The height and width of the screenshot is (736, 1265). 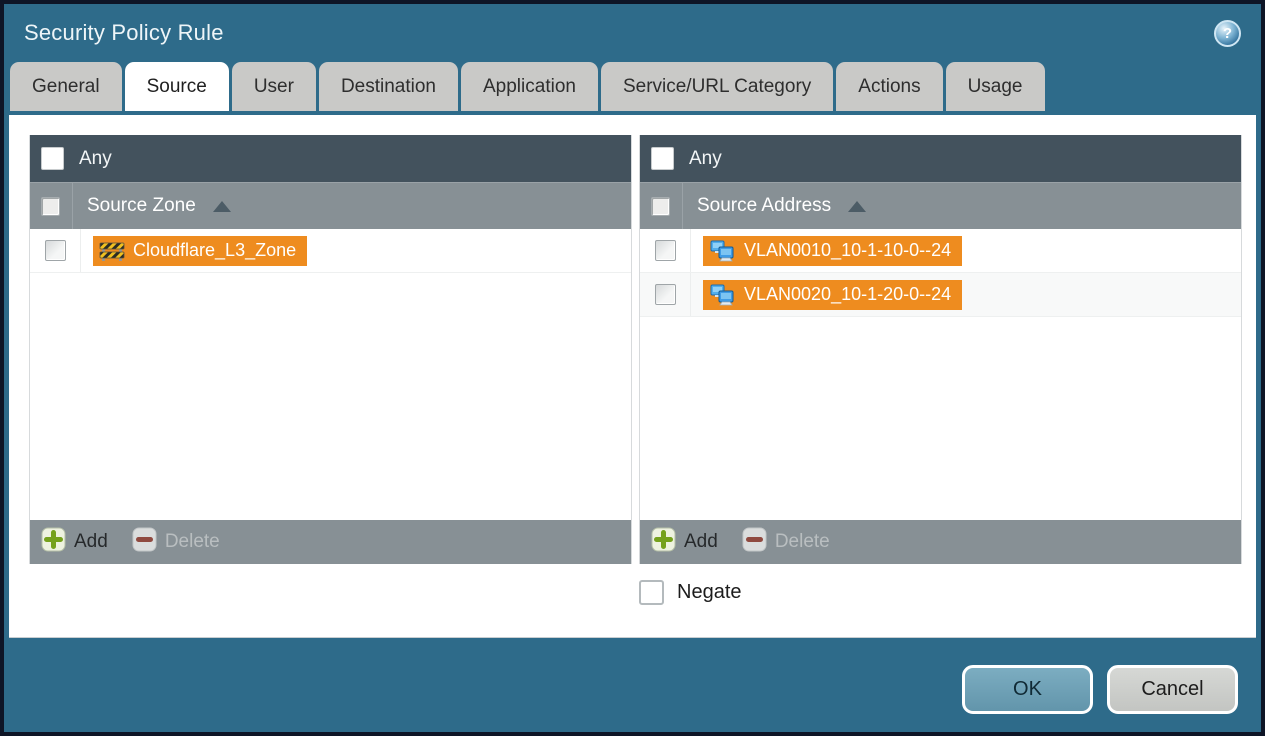 What do you see at coordinates (651, 592) in the screenshot?
I see `negate-checkbox` at bounding box center [651, 592].